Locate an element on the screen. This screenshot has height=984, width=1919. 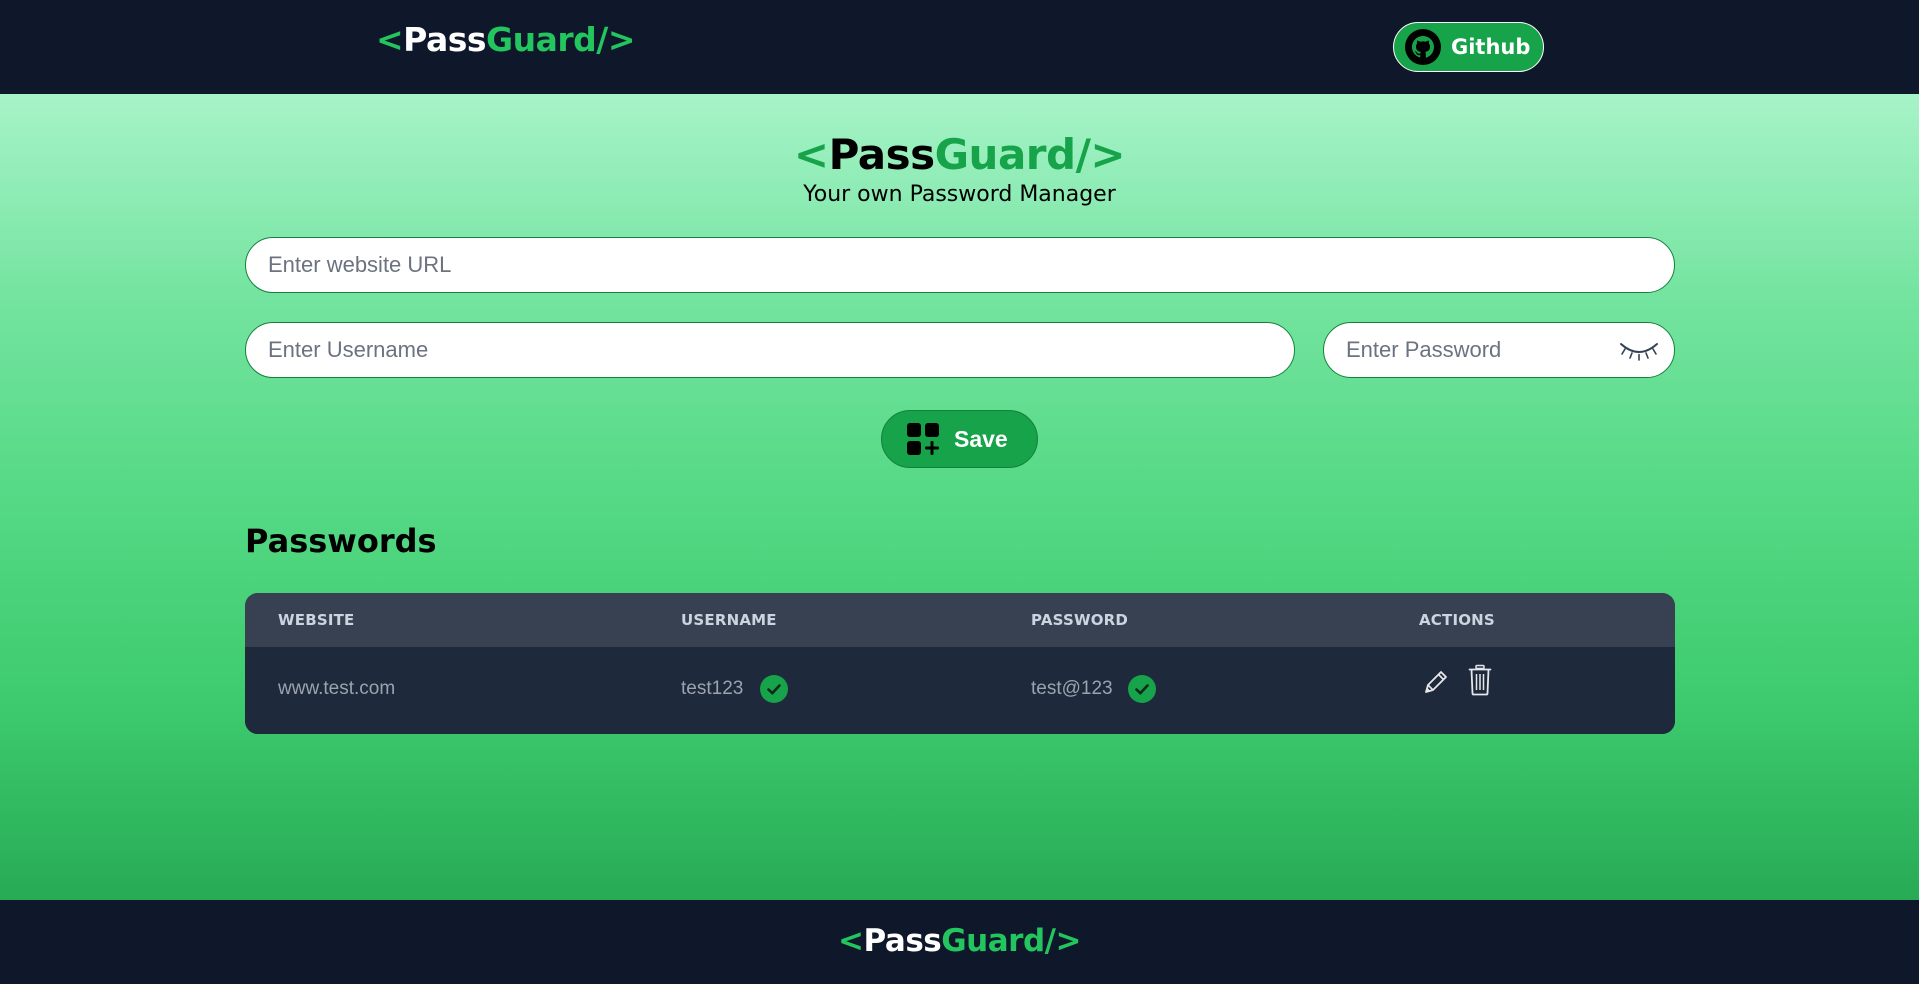
github-label: Github is located at coordinates (1491, 47).